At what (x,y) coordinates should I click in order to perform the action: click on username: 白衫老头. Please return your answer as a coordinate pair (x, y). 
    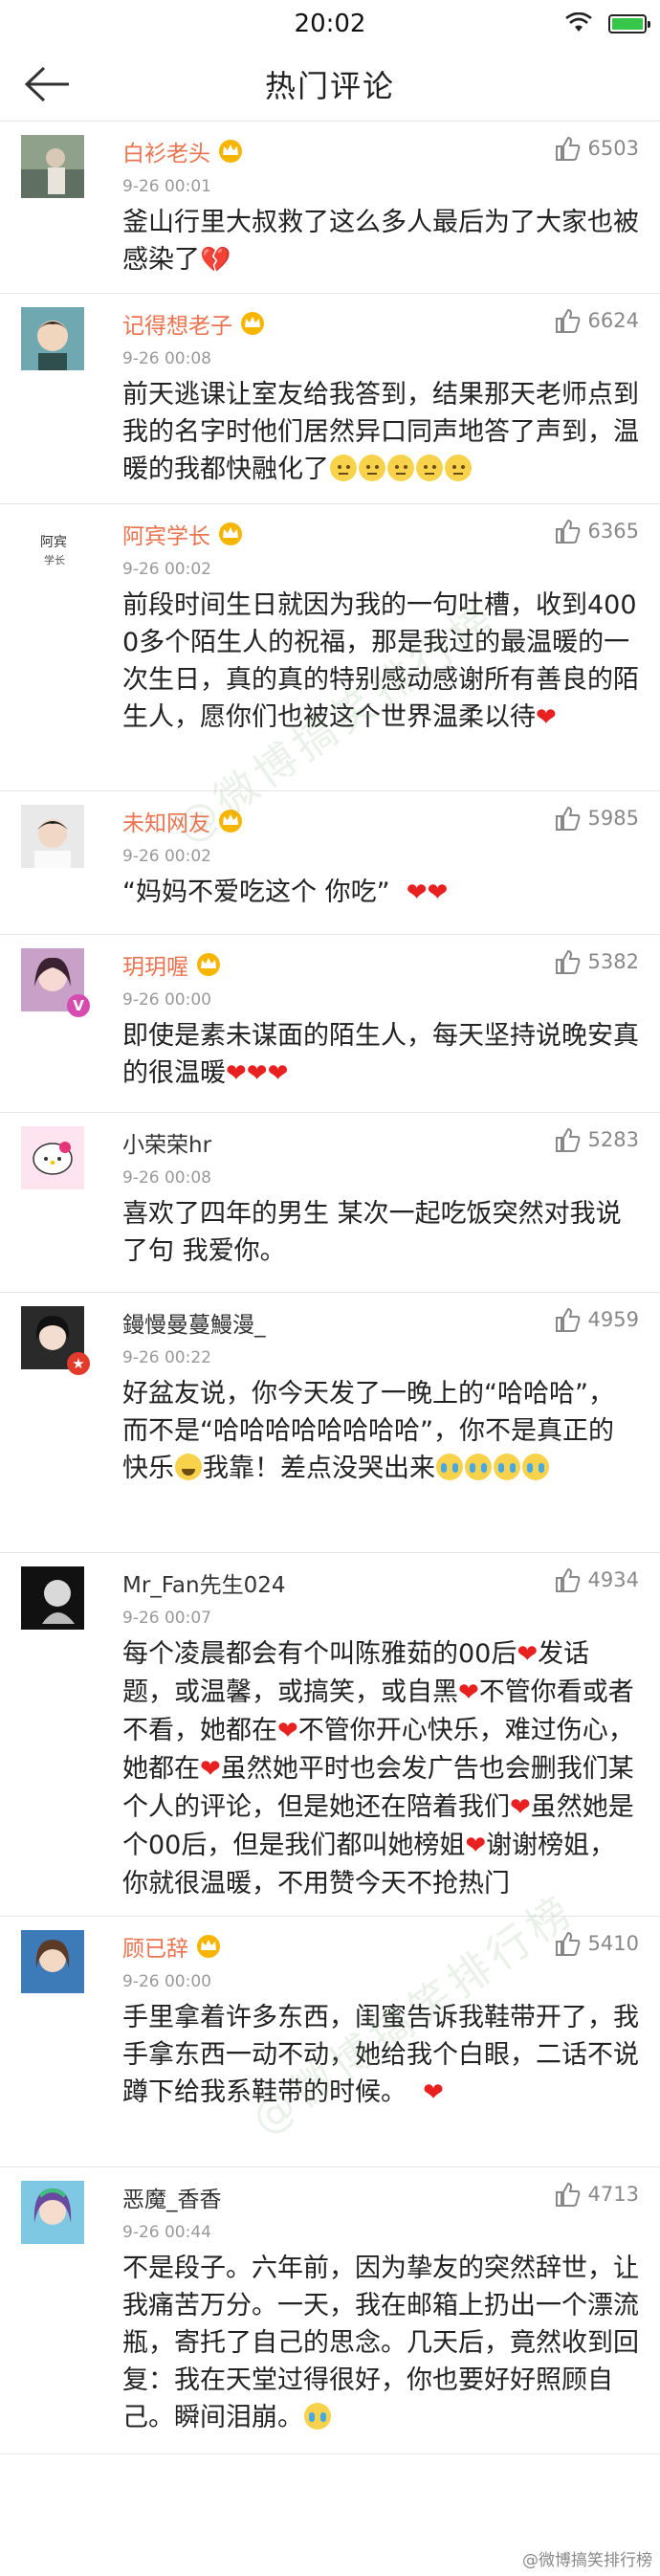
    Looking at the image, I should click on (183, 151).